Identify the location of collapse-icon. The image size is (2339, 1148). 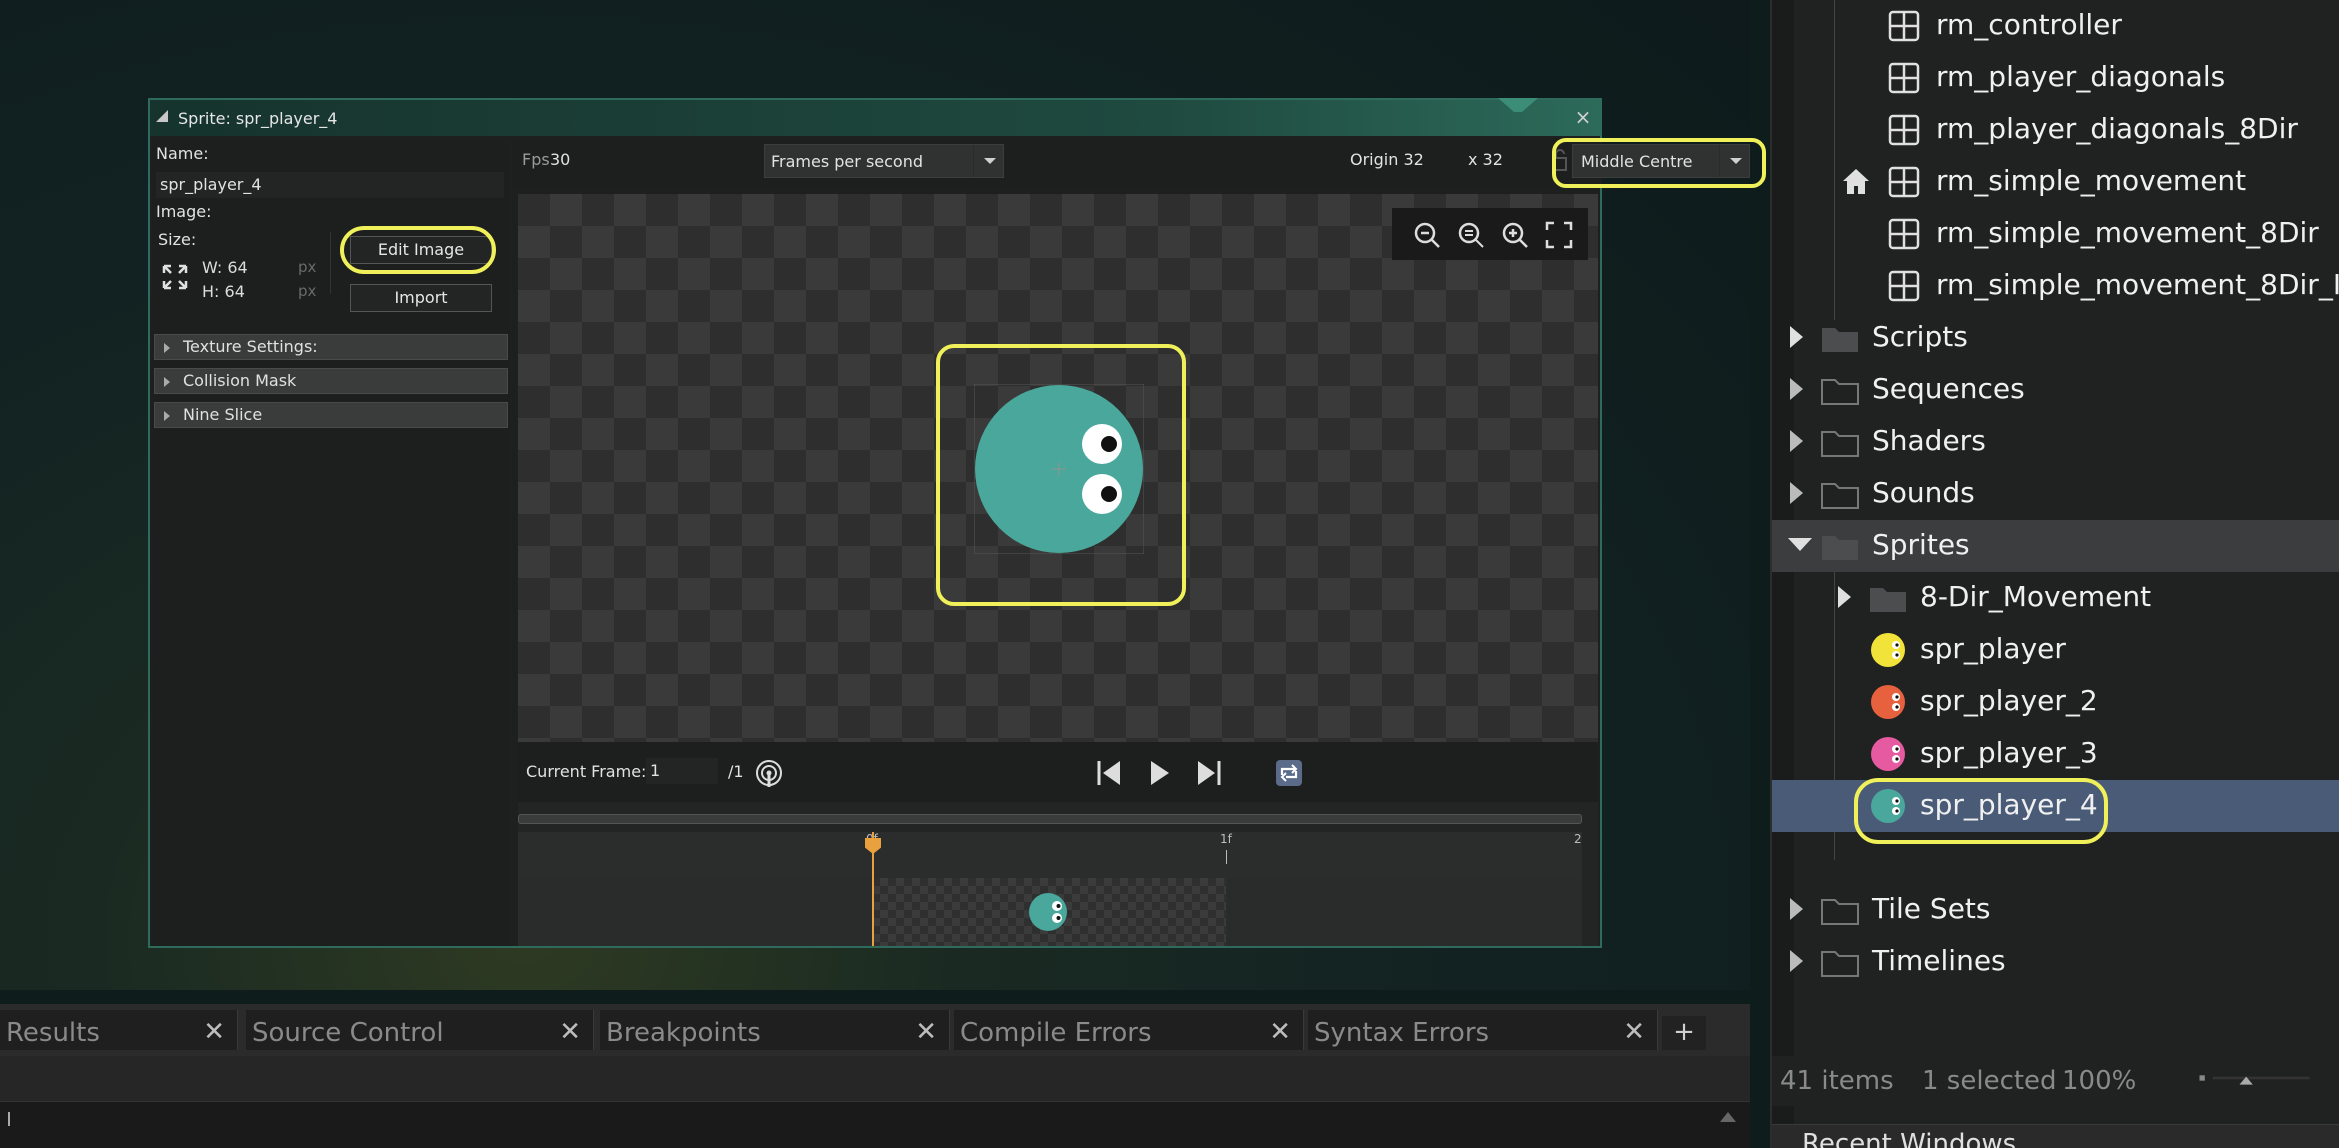
(1800, 544).